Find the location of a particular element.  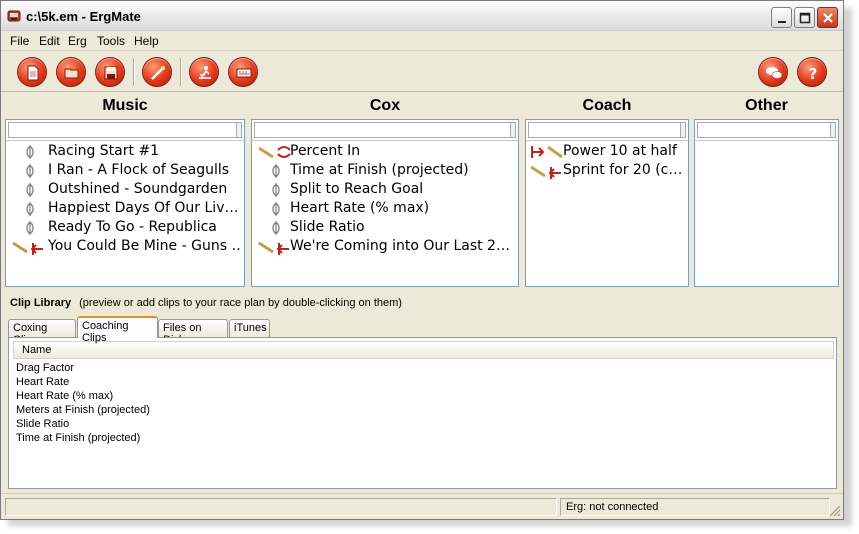

rower-icon is located at coordinates (205, 72).